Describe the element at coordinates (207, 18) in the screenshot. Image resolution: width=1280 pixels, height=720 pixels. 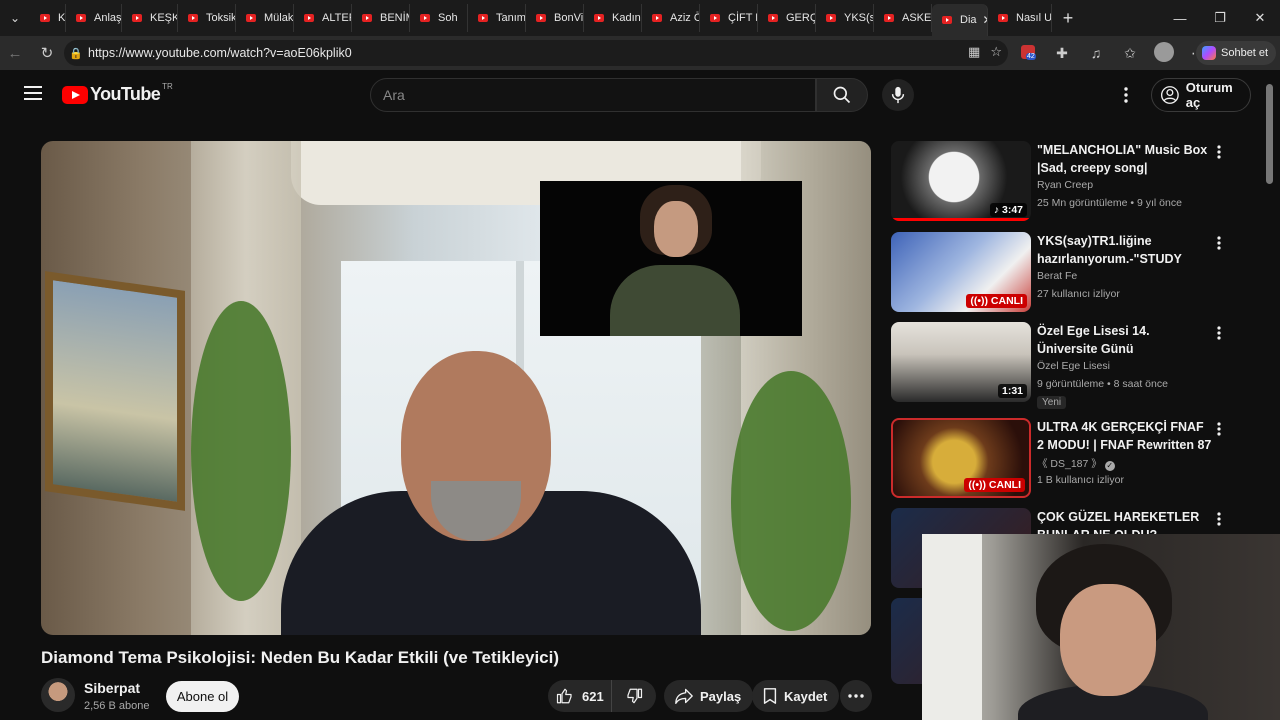
I see `browser-tab: Toksik` at that location.